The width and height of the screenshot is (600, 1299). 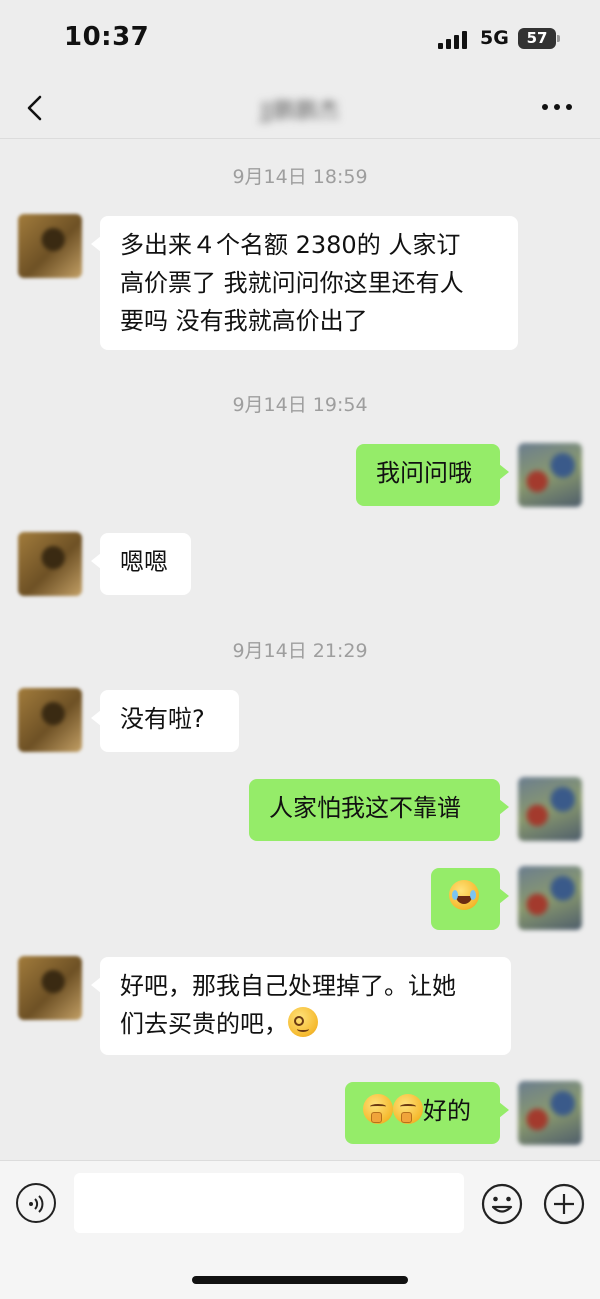 What do you see at coordinates (204, 1024) in the screenshot?
I see `message-text: 们去买贵的吧，` at bounding box center [204, 1024].